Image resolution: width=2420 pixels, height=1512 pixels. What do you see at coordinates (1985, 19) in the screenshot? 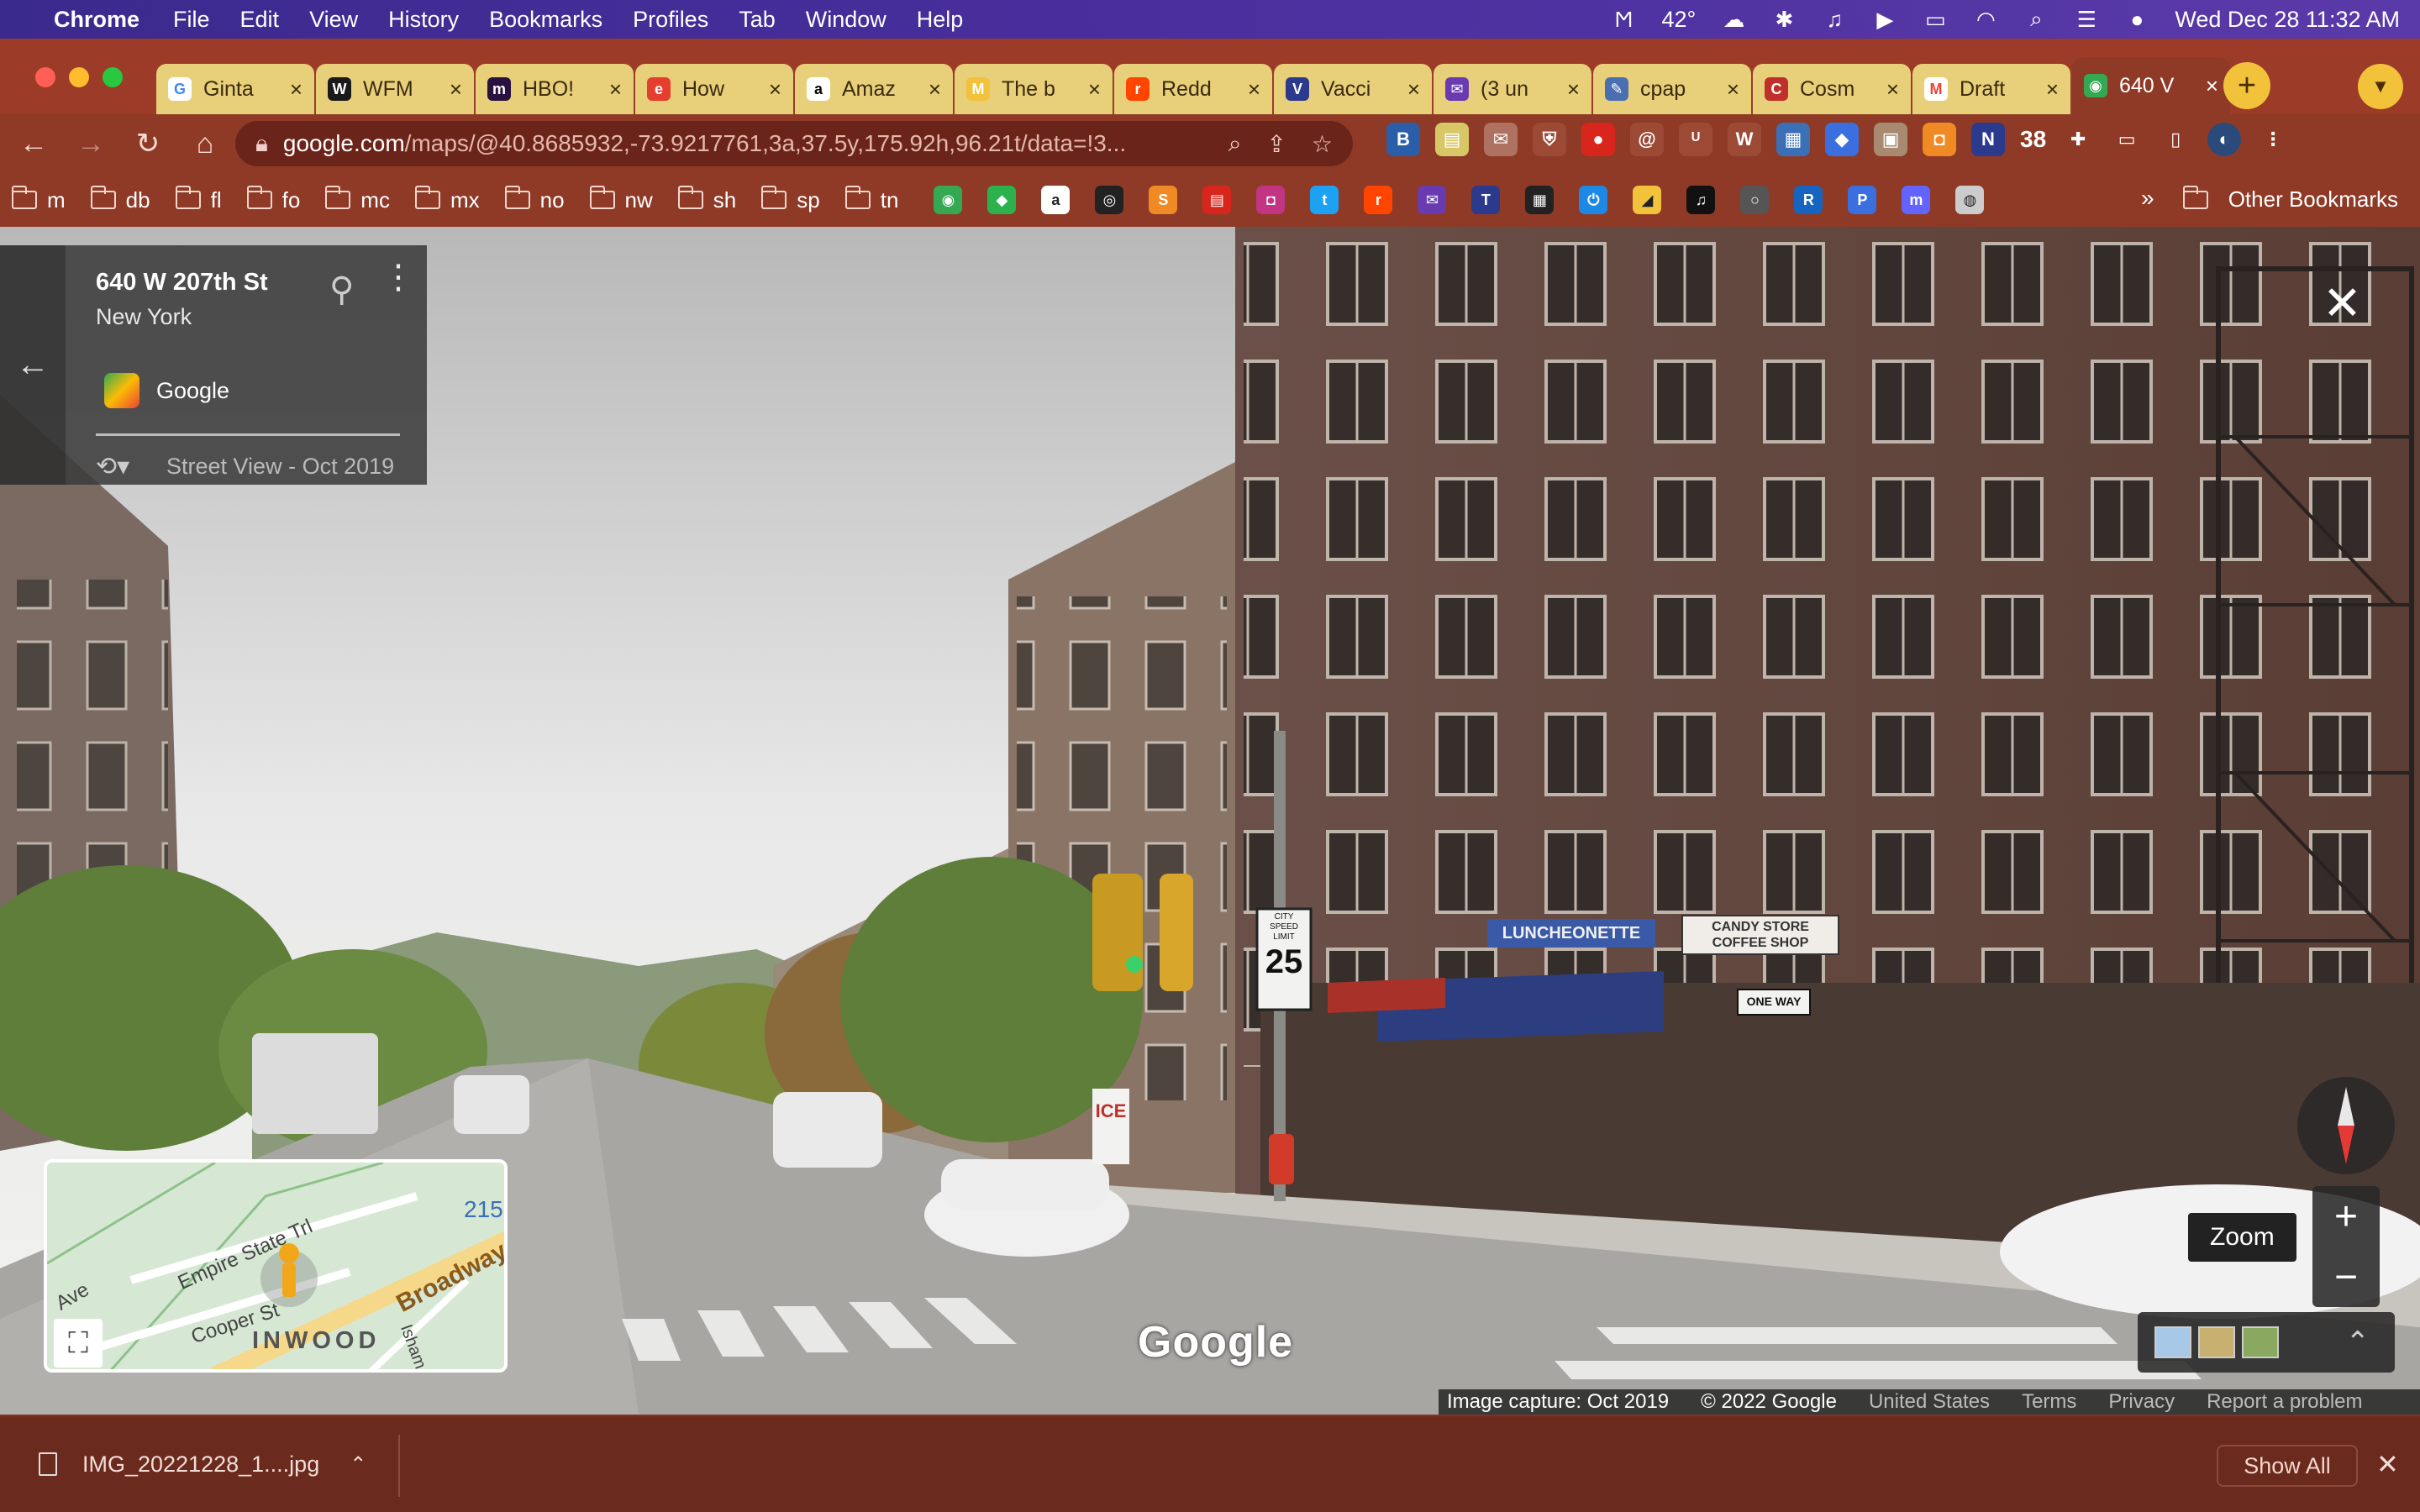
I see `wifi-icon: ◠` at bounding box center [1985, 19].